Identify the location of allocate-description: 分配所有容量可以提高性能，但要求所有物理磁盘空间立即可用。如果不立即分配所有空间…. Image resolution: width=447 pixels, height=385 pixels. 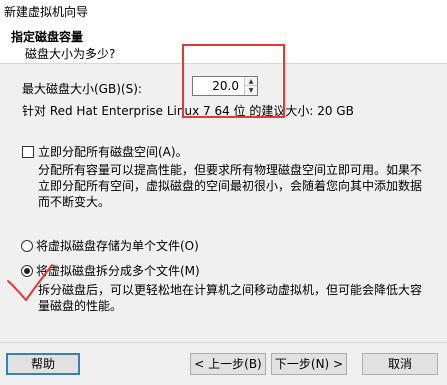
(230, 186).